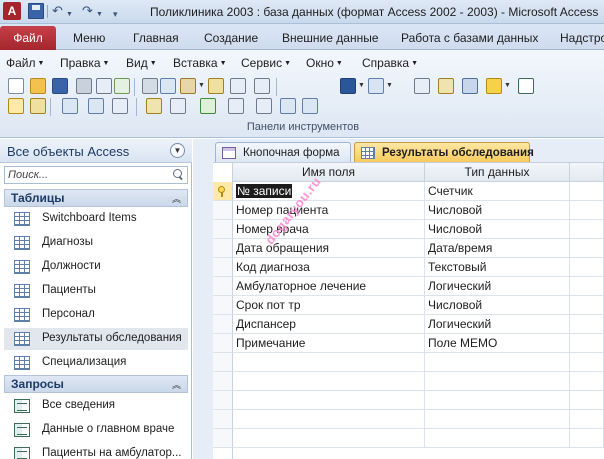 Image resolution: width=604 pixels, height=459 pixels. Describe the element at coordinates (390, 63) in the screenshot. I see `menu-help: Справка ▼` at that location.